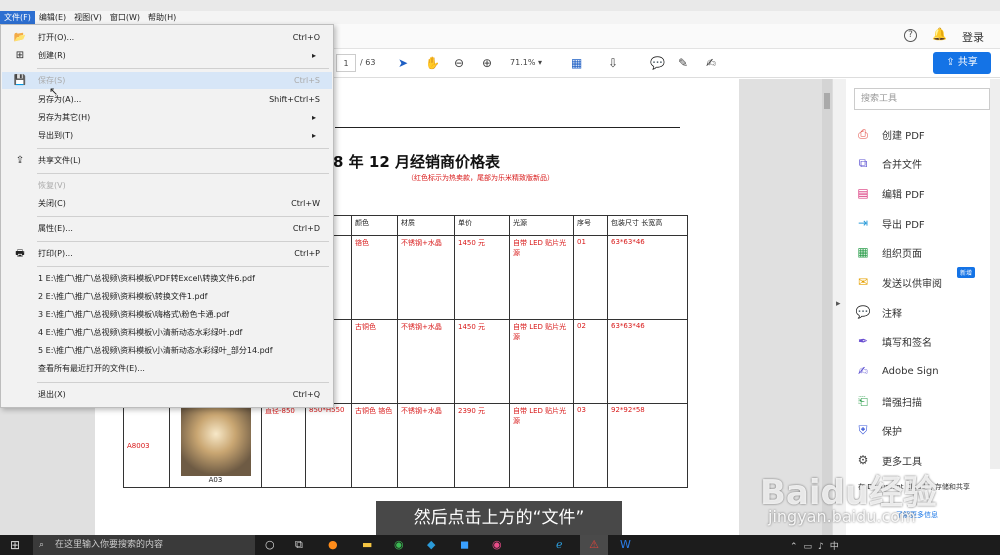  I want to click on task-view-icon: ⧉, so click(299, 545).